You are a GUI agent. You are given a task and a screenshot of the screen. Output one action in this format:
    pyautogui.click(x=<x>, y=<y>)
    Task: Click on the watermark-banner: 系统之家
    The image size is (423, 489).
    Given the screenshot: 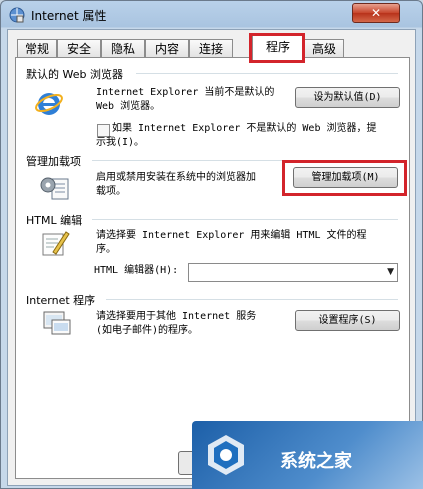 What is the action you would take?
    pyautogui.click(x=307, y=455)
    